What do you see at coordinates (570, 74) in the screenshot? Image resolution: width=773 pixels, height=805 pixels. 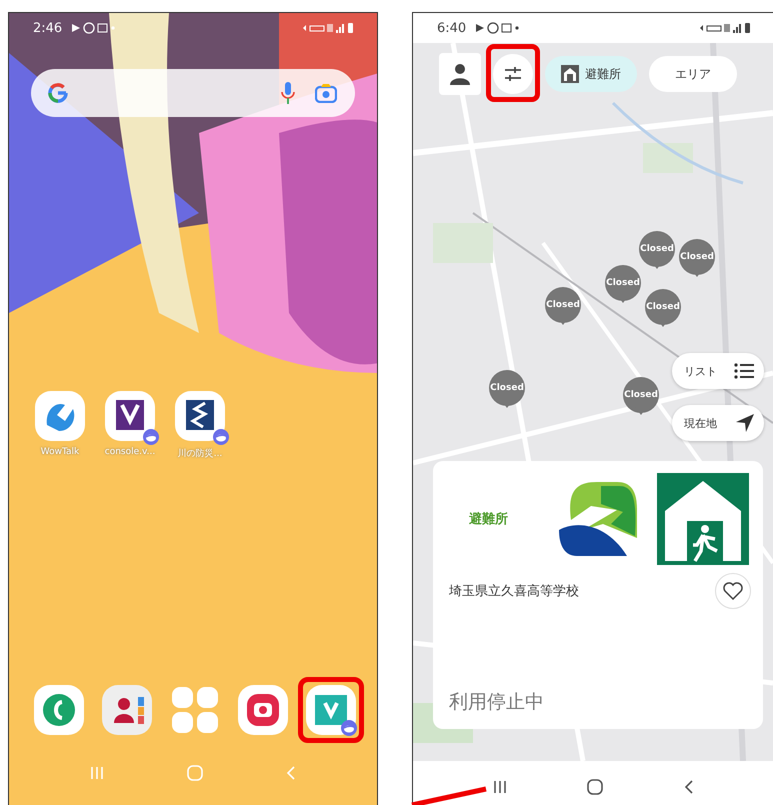 I see `shelter-icon` at bounding box center [570, 74].